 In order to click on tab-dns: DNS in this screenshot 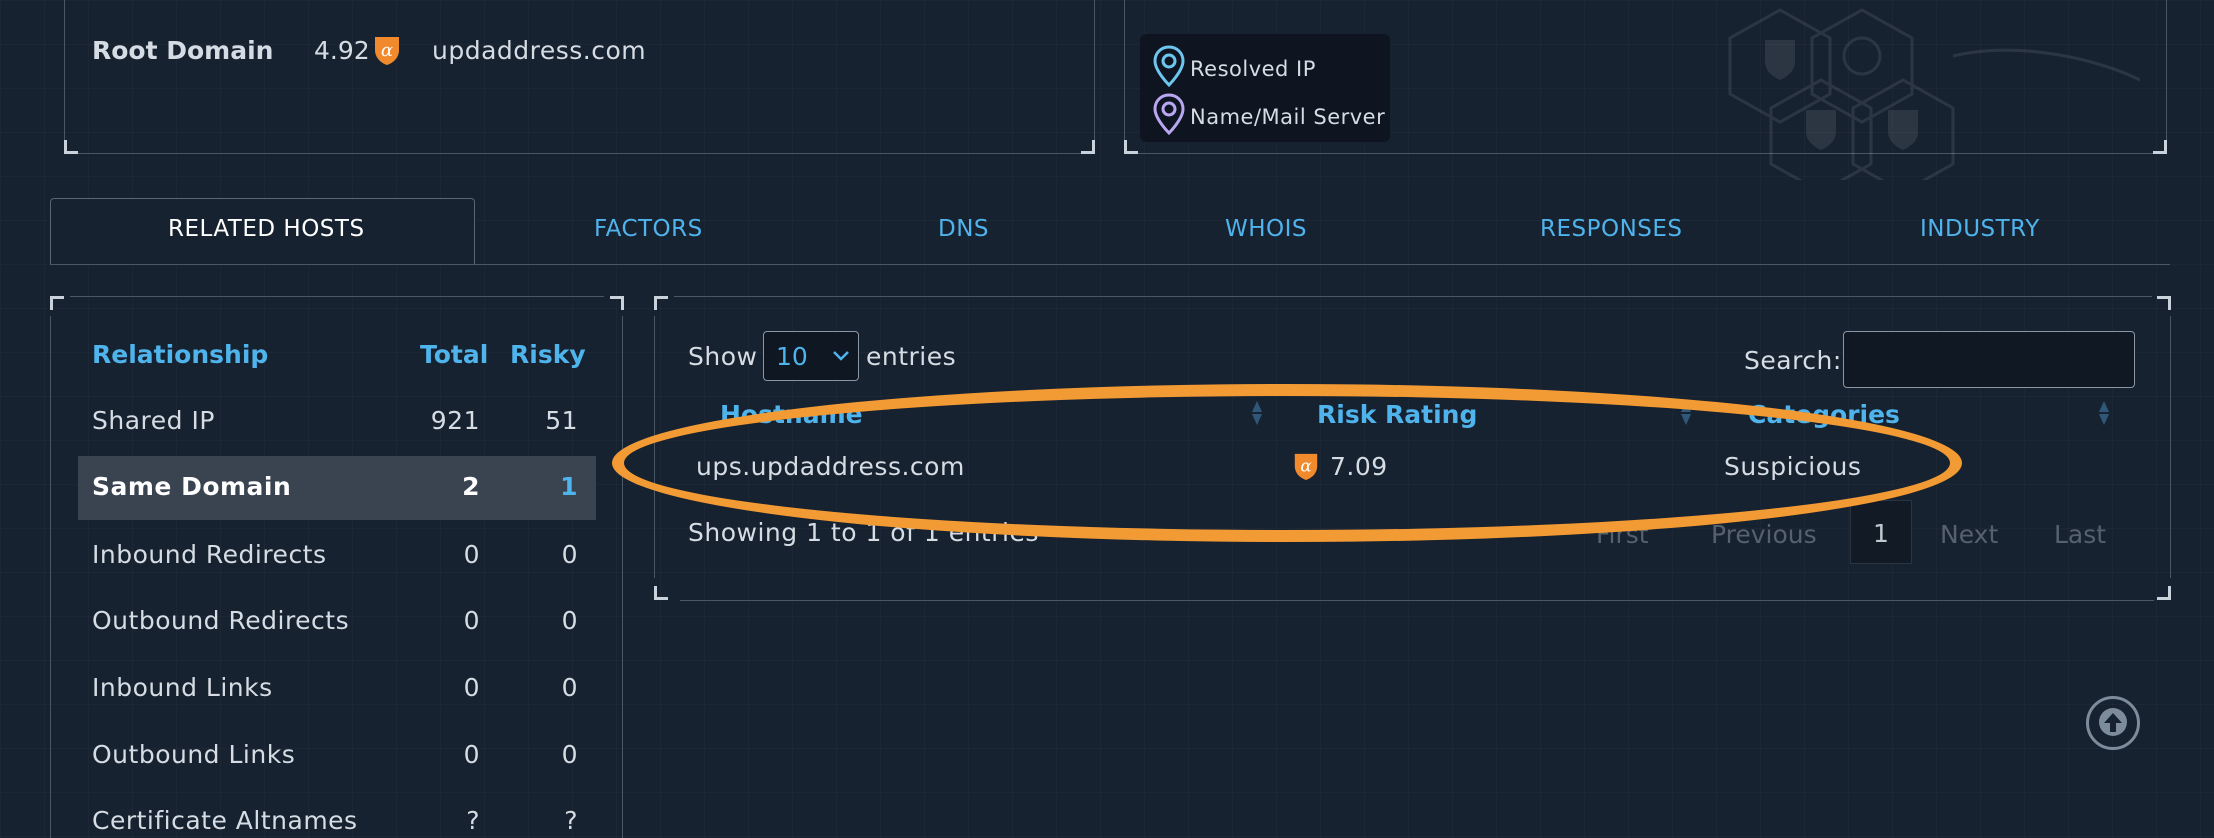, I will do `click(963, 229)`.